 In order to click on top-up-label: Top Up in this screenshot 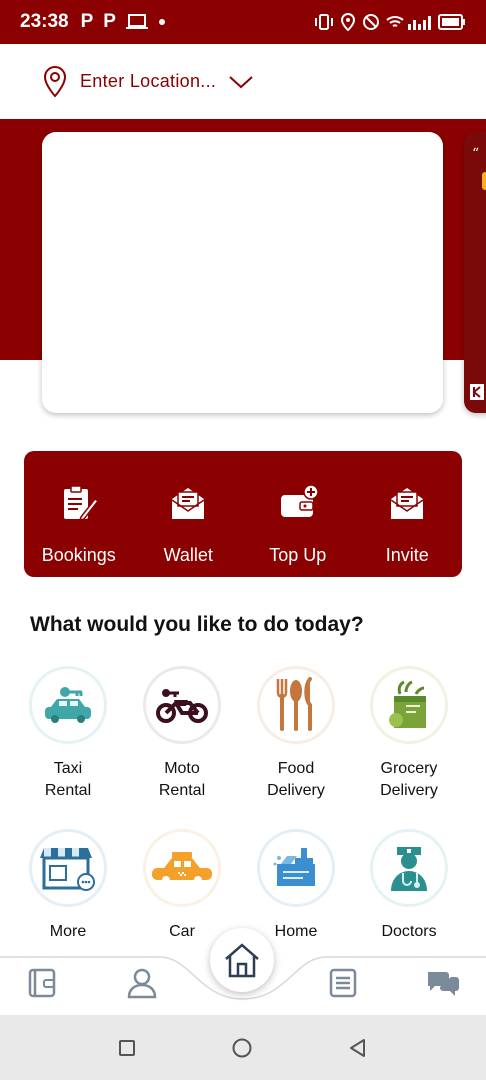, I will do `click(298, 555)`.